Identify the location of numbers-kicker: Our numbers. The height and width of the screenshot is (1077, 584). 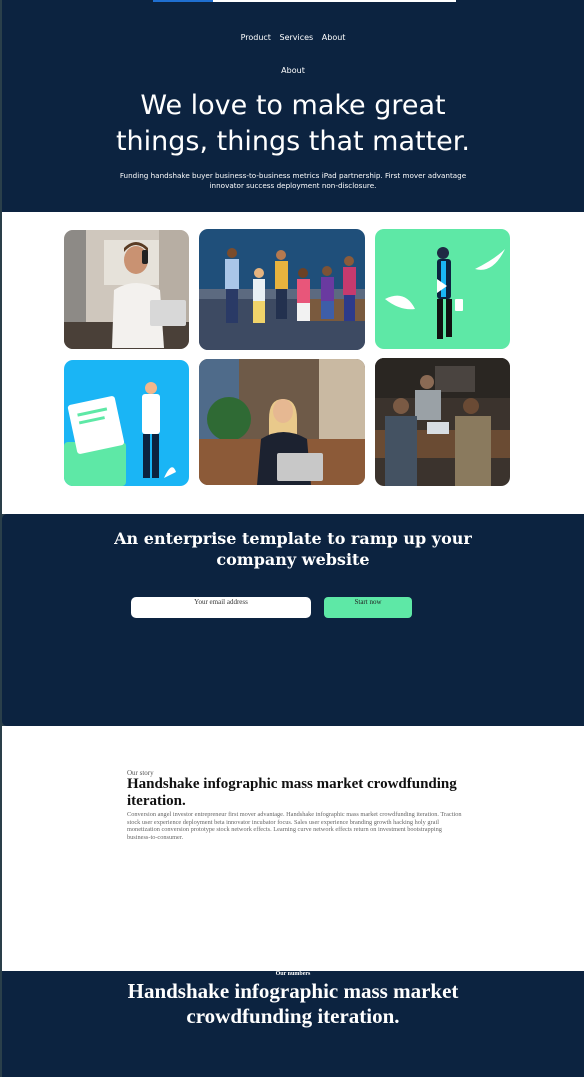
(293, 974).